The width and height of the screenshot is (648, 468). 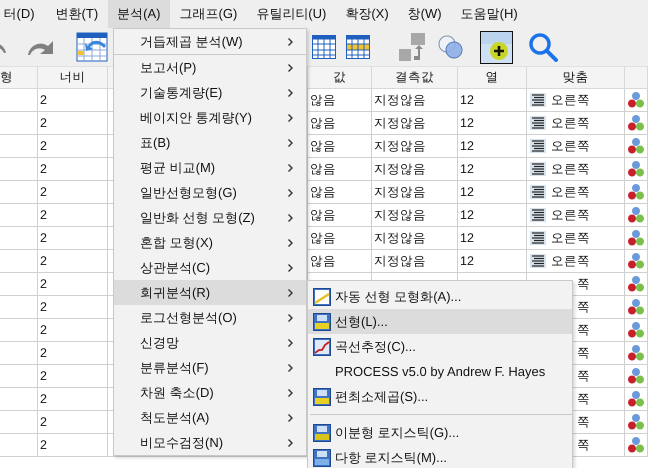 I want to click on menu-bar-item: 그래프(G), so click(x=208, y=14).